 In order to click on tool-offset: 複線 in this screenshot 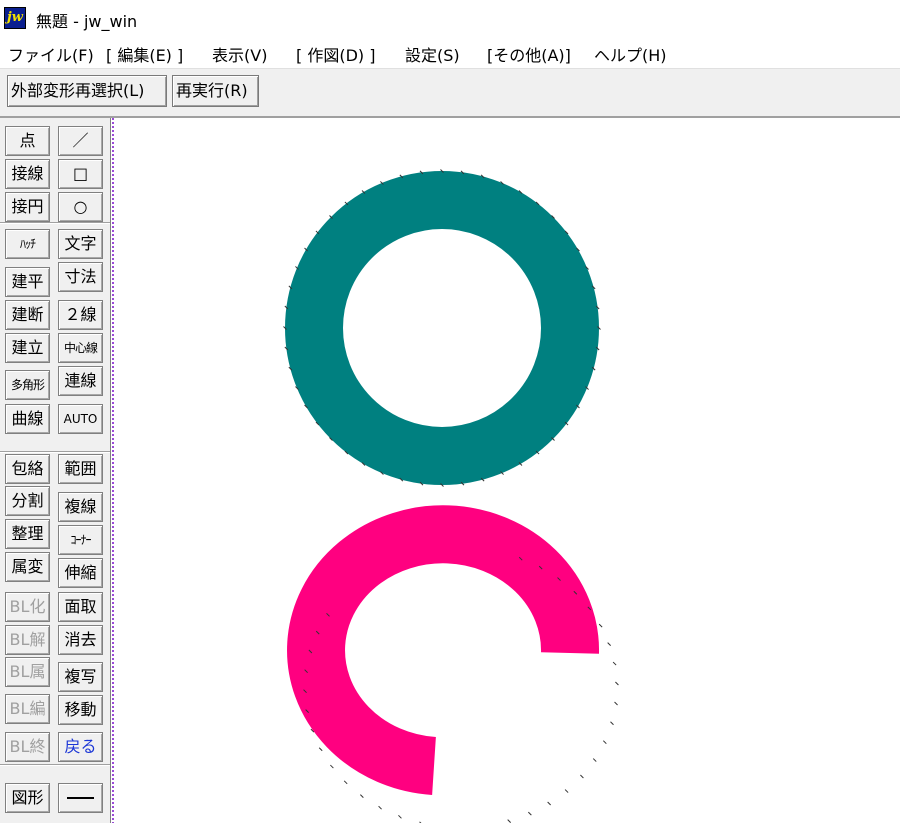, I will do `click(80, 507)`.